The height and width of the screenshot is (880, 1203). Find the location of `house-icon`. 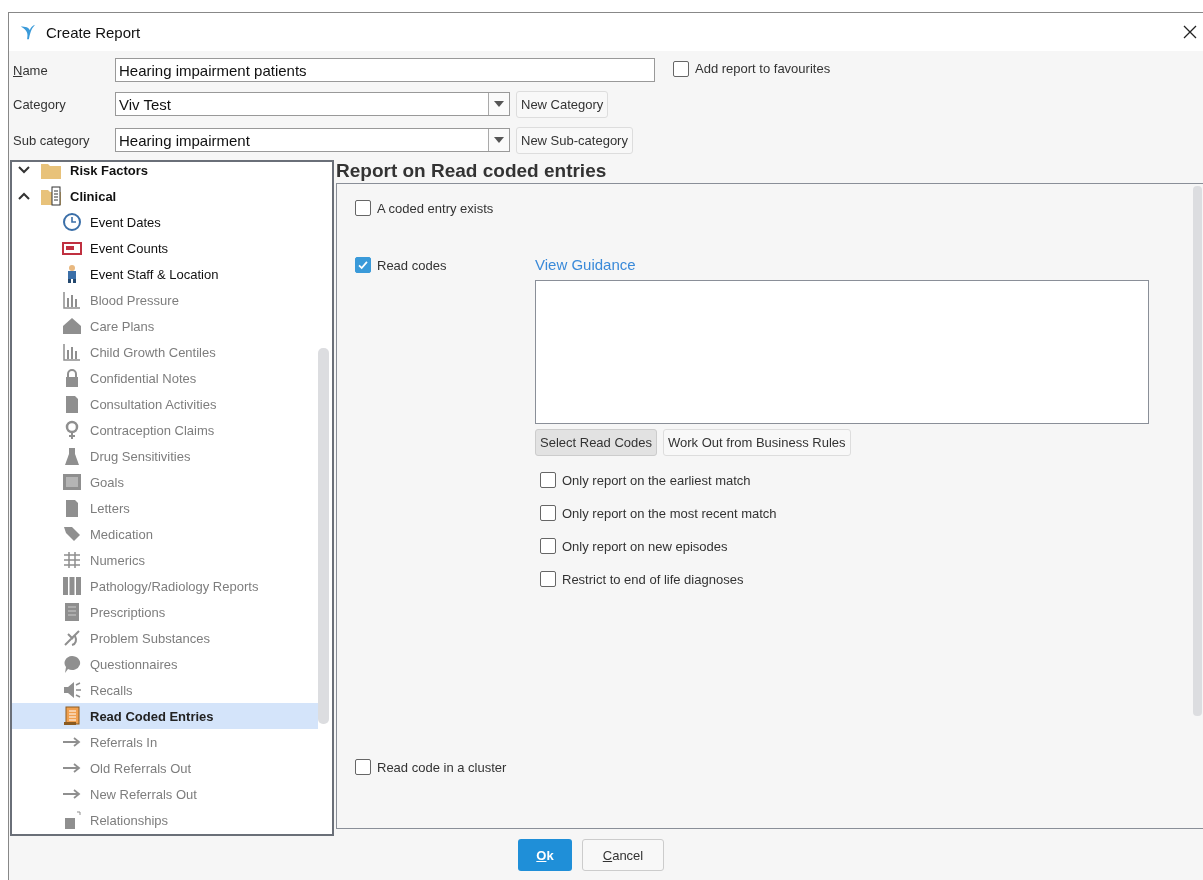

house-icon is located at coordinates (72, 326).